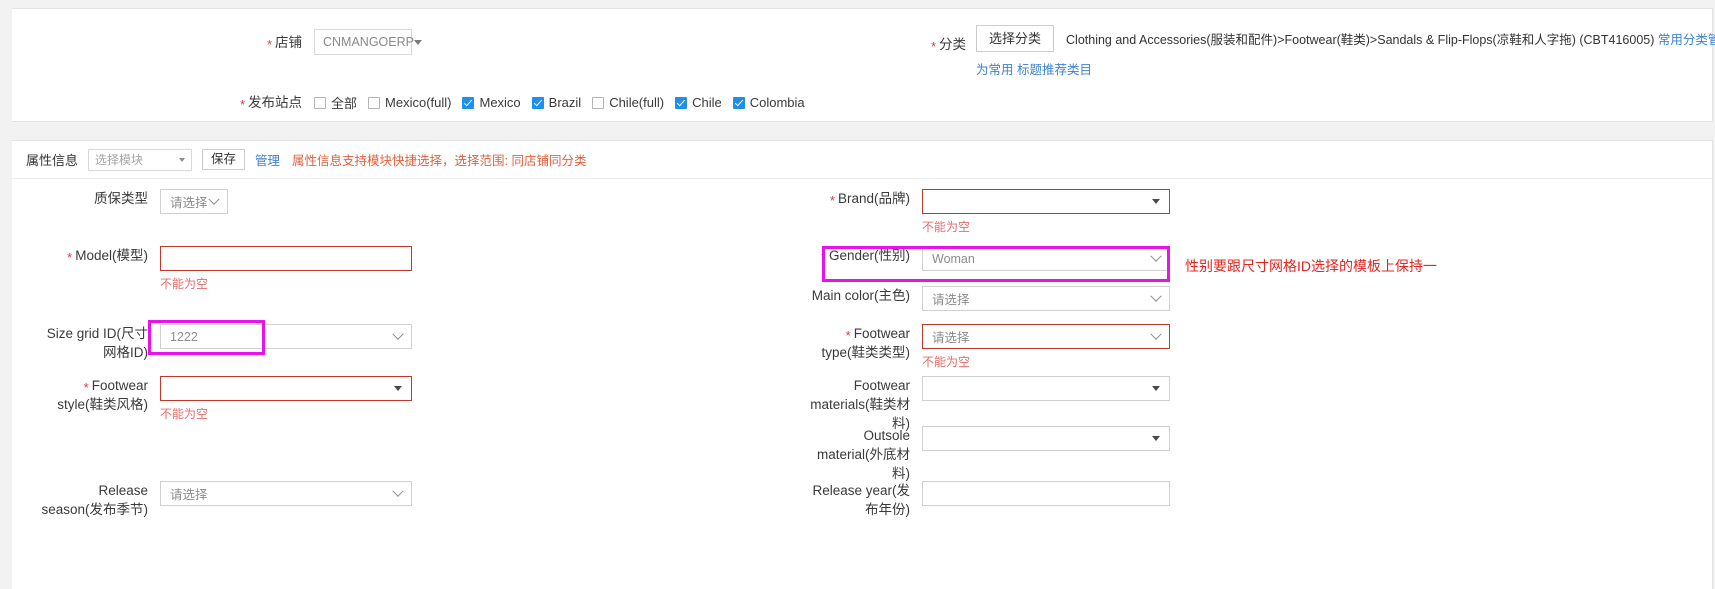 The width and height of the screenshot is (1715, 589). What do you see at coordinates (777, 102) in the screenshot?
I see `site-checkbox-label: Colombia` at bounding box center [777, 102].